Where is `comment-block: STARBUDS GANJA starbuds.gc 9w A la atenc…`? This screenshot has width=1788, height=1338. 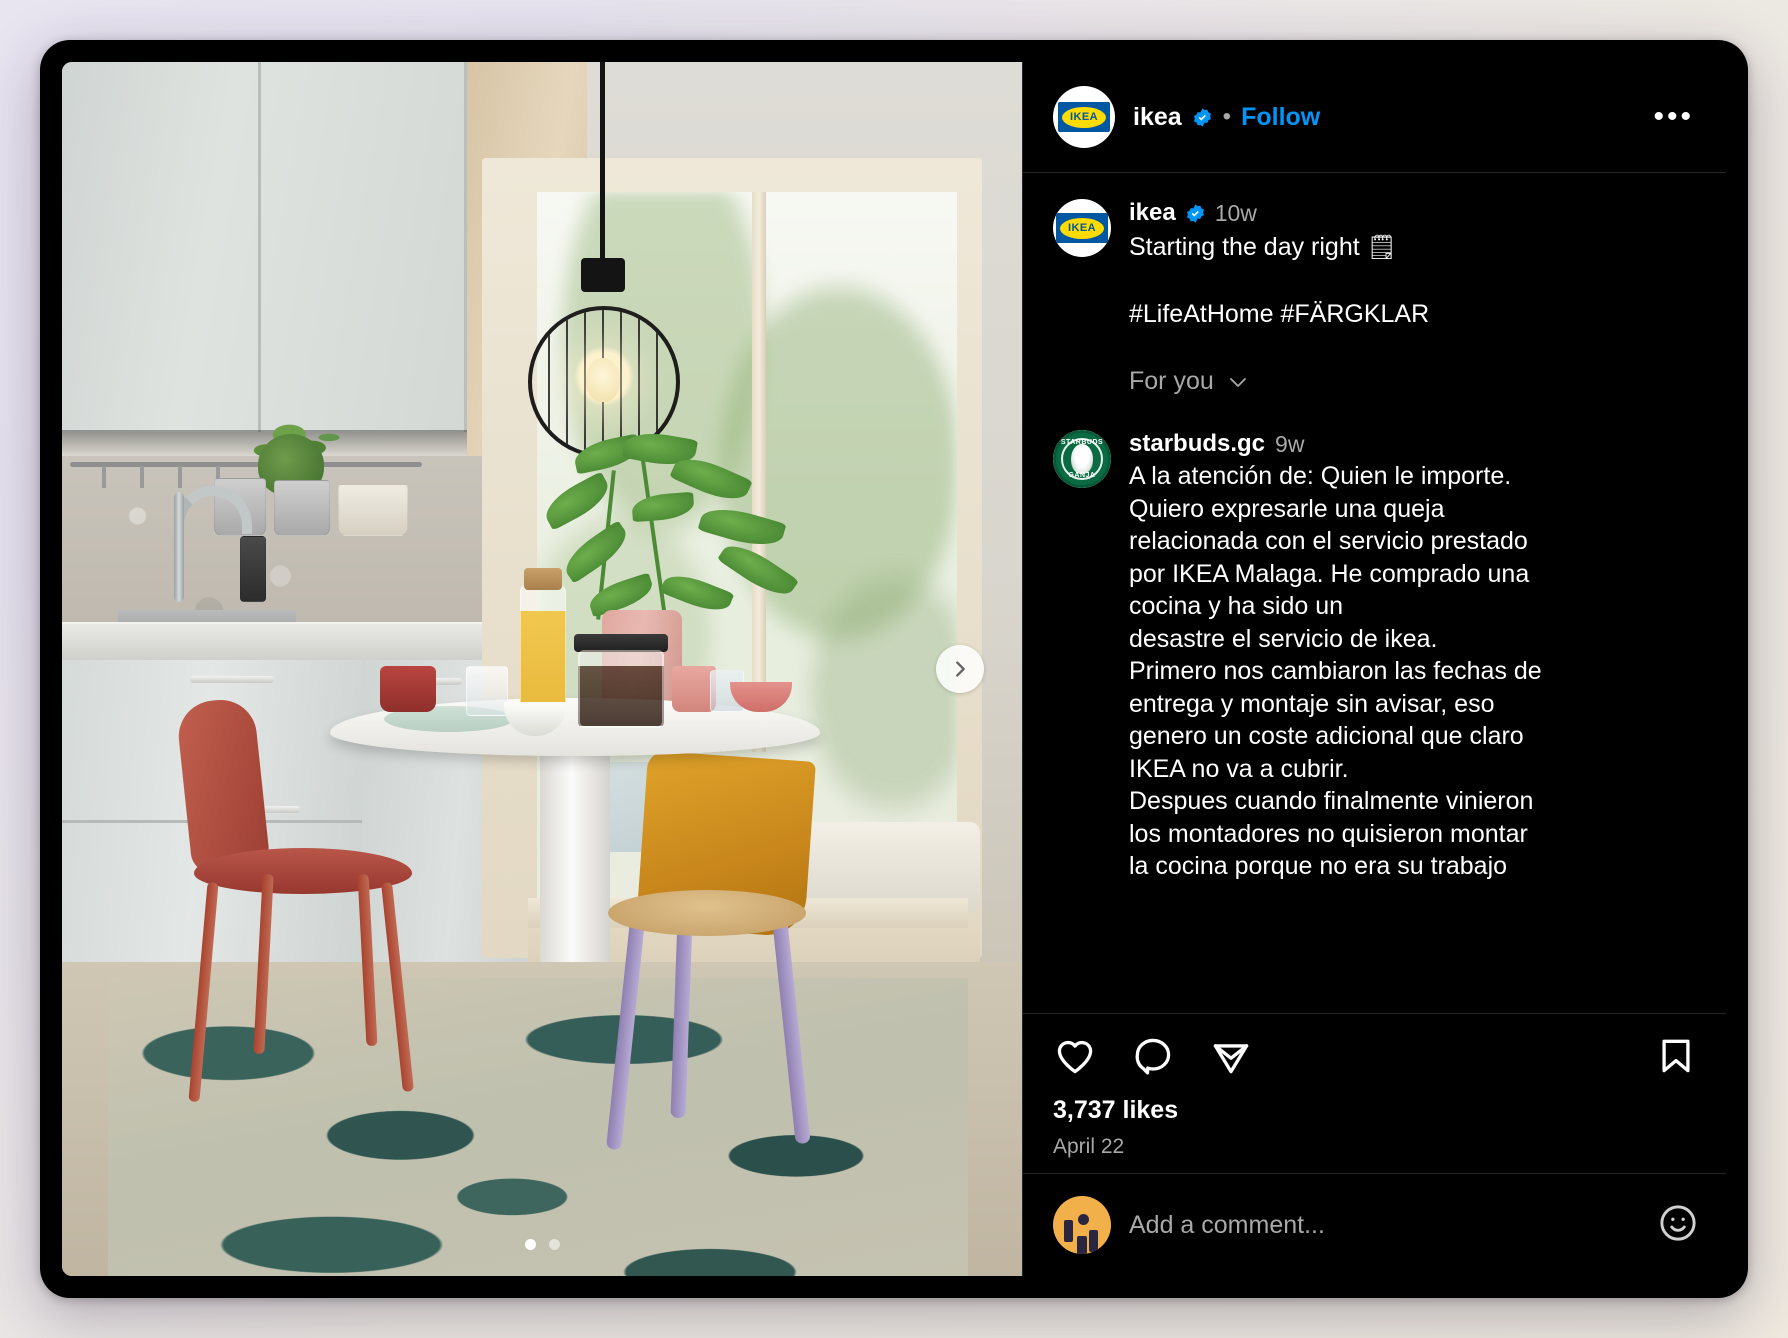 comment-block: STARBUDS GANJA starbuds.gc 9w A la atenc… is located at coordinates (1375, 656).